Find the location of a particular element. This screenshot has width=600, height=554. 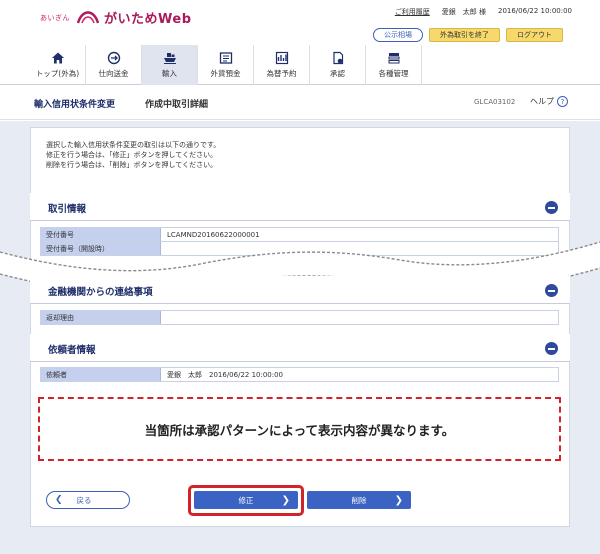

deposit-icon is located at coordinates (225, 58).